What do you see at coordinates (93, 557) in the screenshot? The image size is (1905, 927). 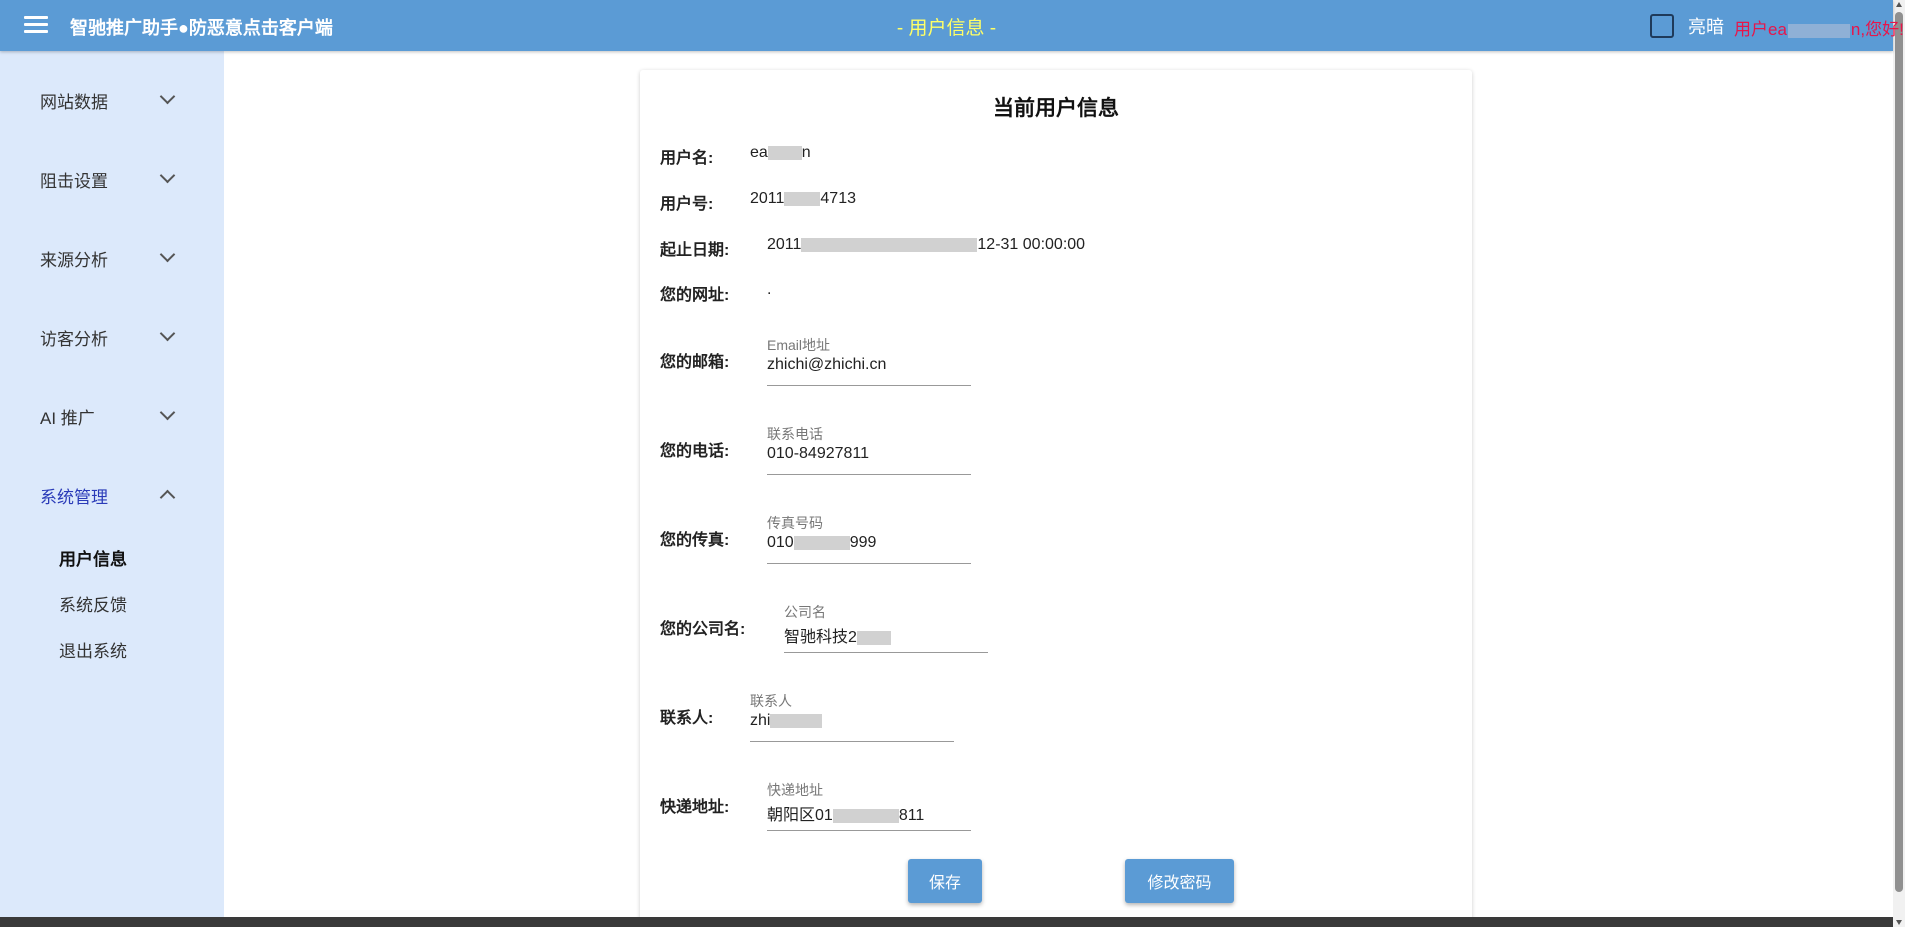 I see `sidebar-item-user-info: 用户信息` at bounding box center [93, 557].